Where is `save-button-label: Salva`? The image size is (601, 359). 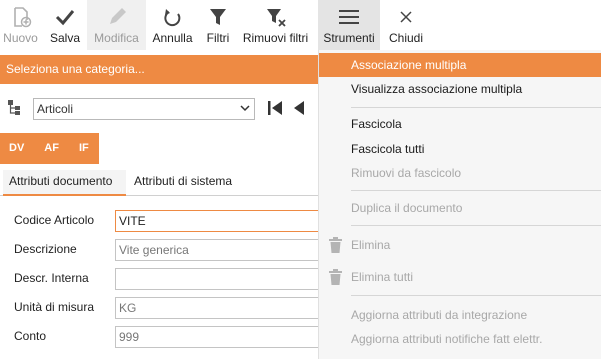 save-button-label: Salva is located at coordinates (65, 38).